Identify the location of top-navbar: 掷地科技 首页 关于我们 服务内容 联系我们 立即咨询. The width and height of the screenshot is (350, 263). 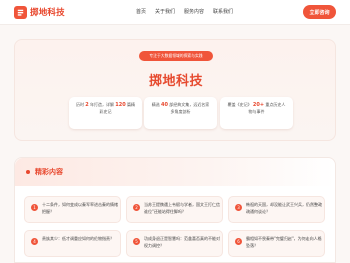
(175, 12).